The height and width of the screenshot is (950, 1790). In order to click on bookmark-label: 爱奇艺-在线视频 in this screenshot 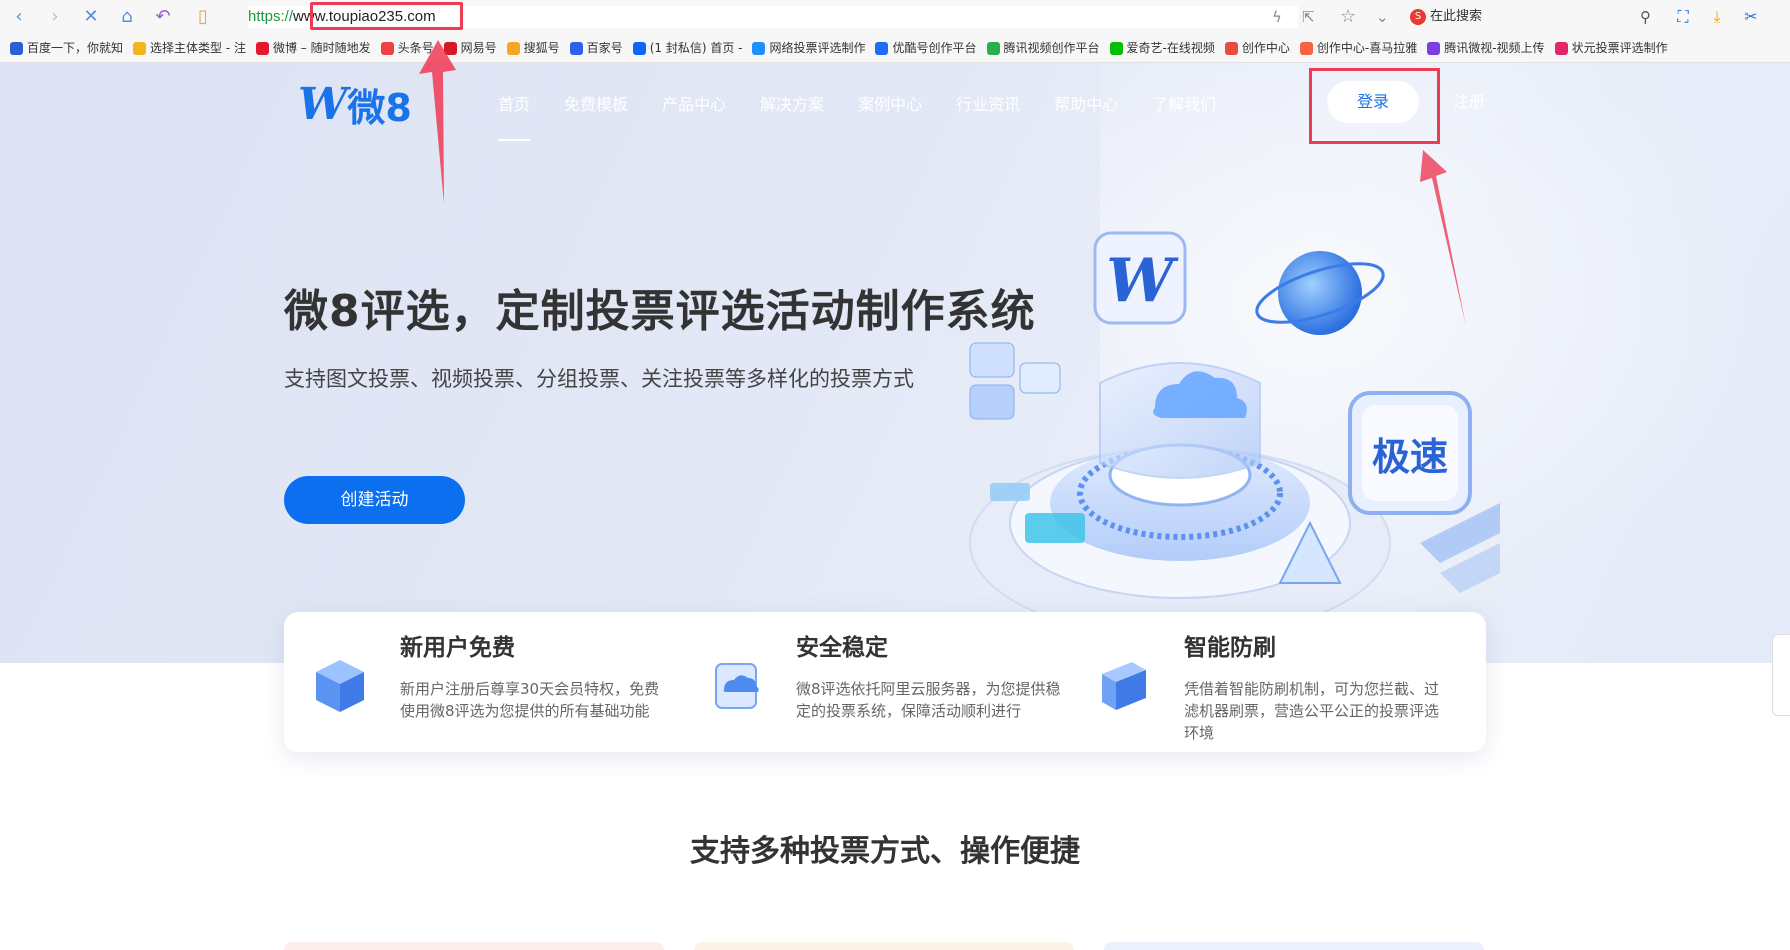, I will do `click(1170, 48)`.